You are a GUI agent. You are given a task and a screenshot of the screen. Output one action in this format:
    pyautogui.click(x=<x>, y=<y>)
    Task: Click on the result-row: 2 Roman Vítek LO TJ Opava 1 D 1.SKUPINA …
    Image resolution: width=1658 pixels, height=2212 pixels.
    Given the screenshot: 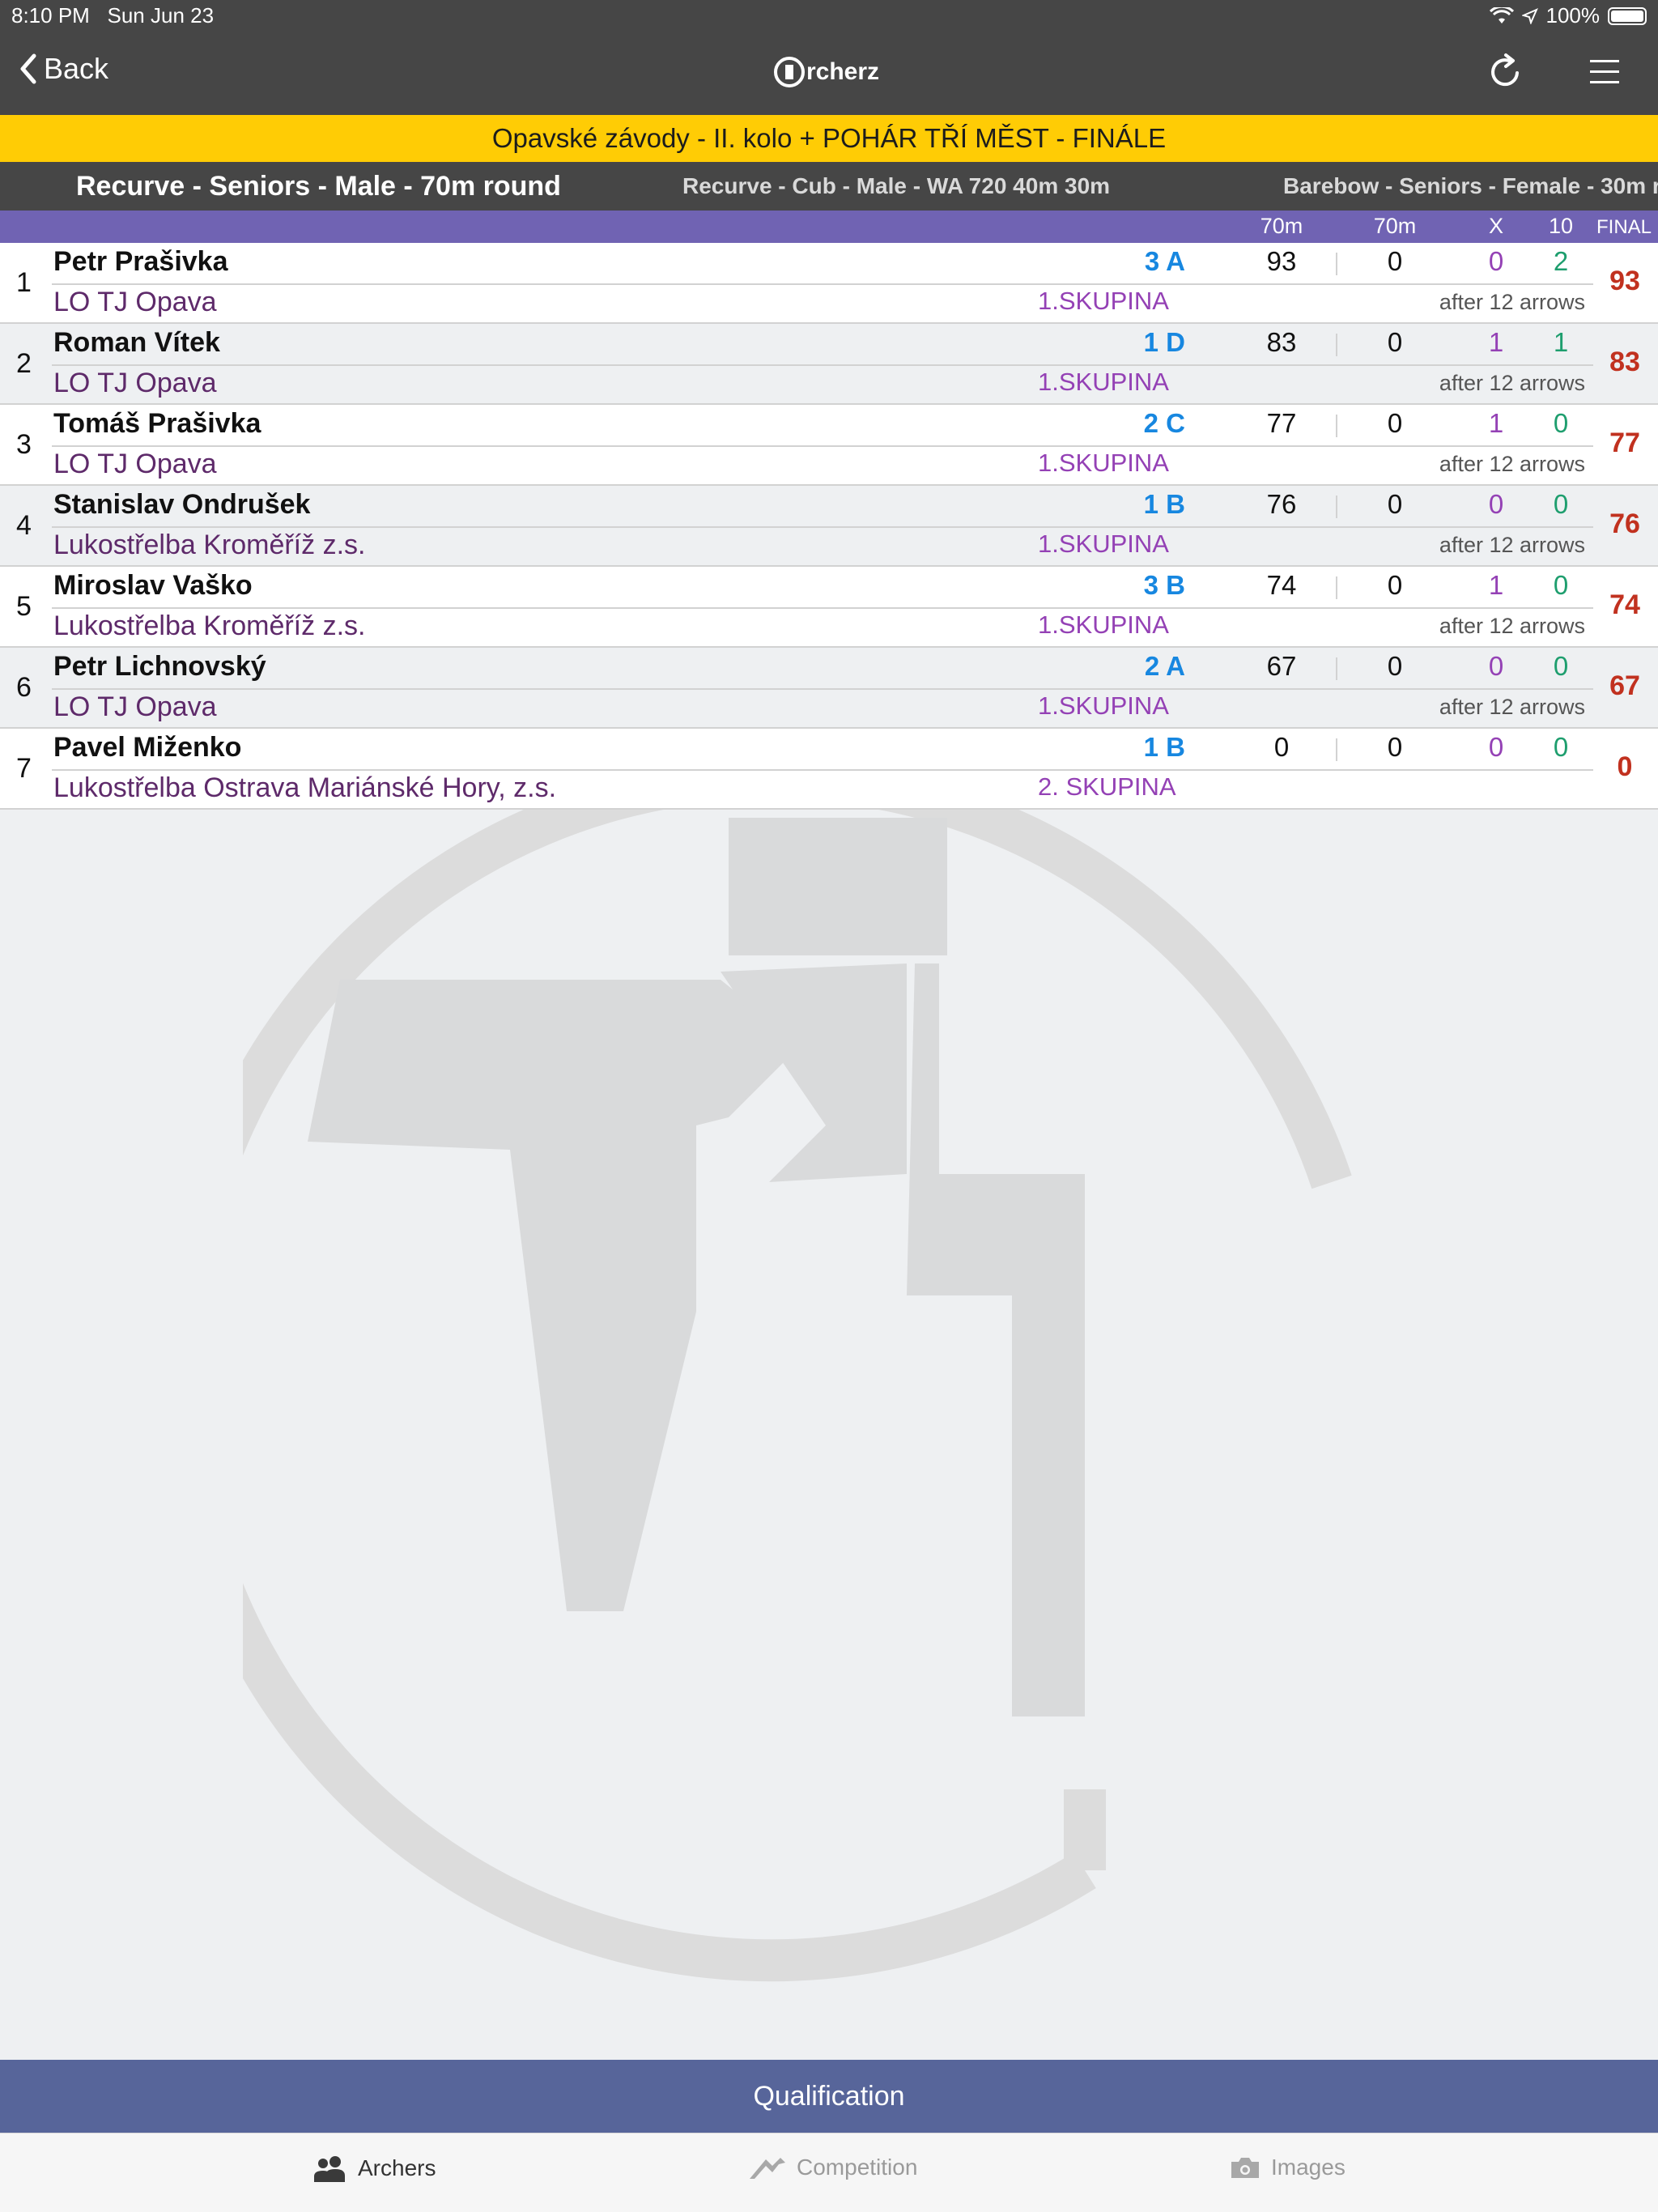 What is the action you would take?
    pyautogui.click(x=829, y=364)
    